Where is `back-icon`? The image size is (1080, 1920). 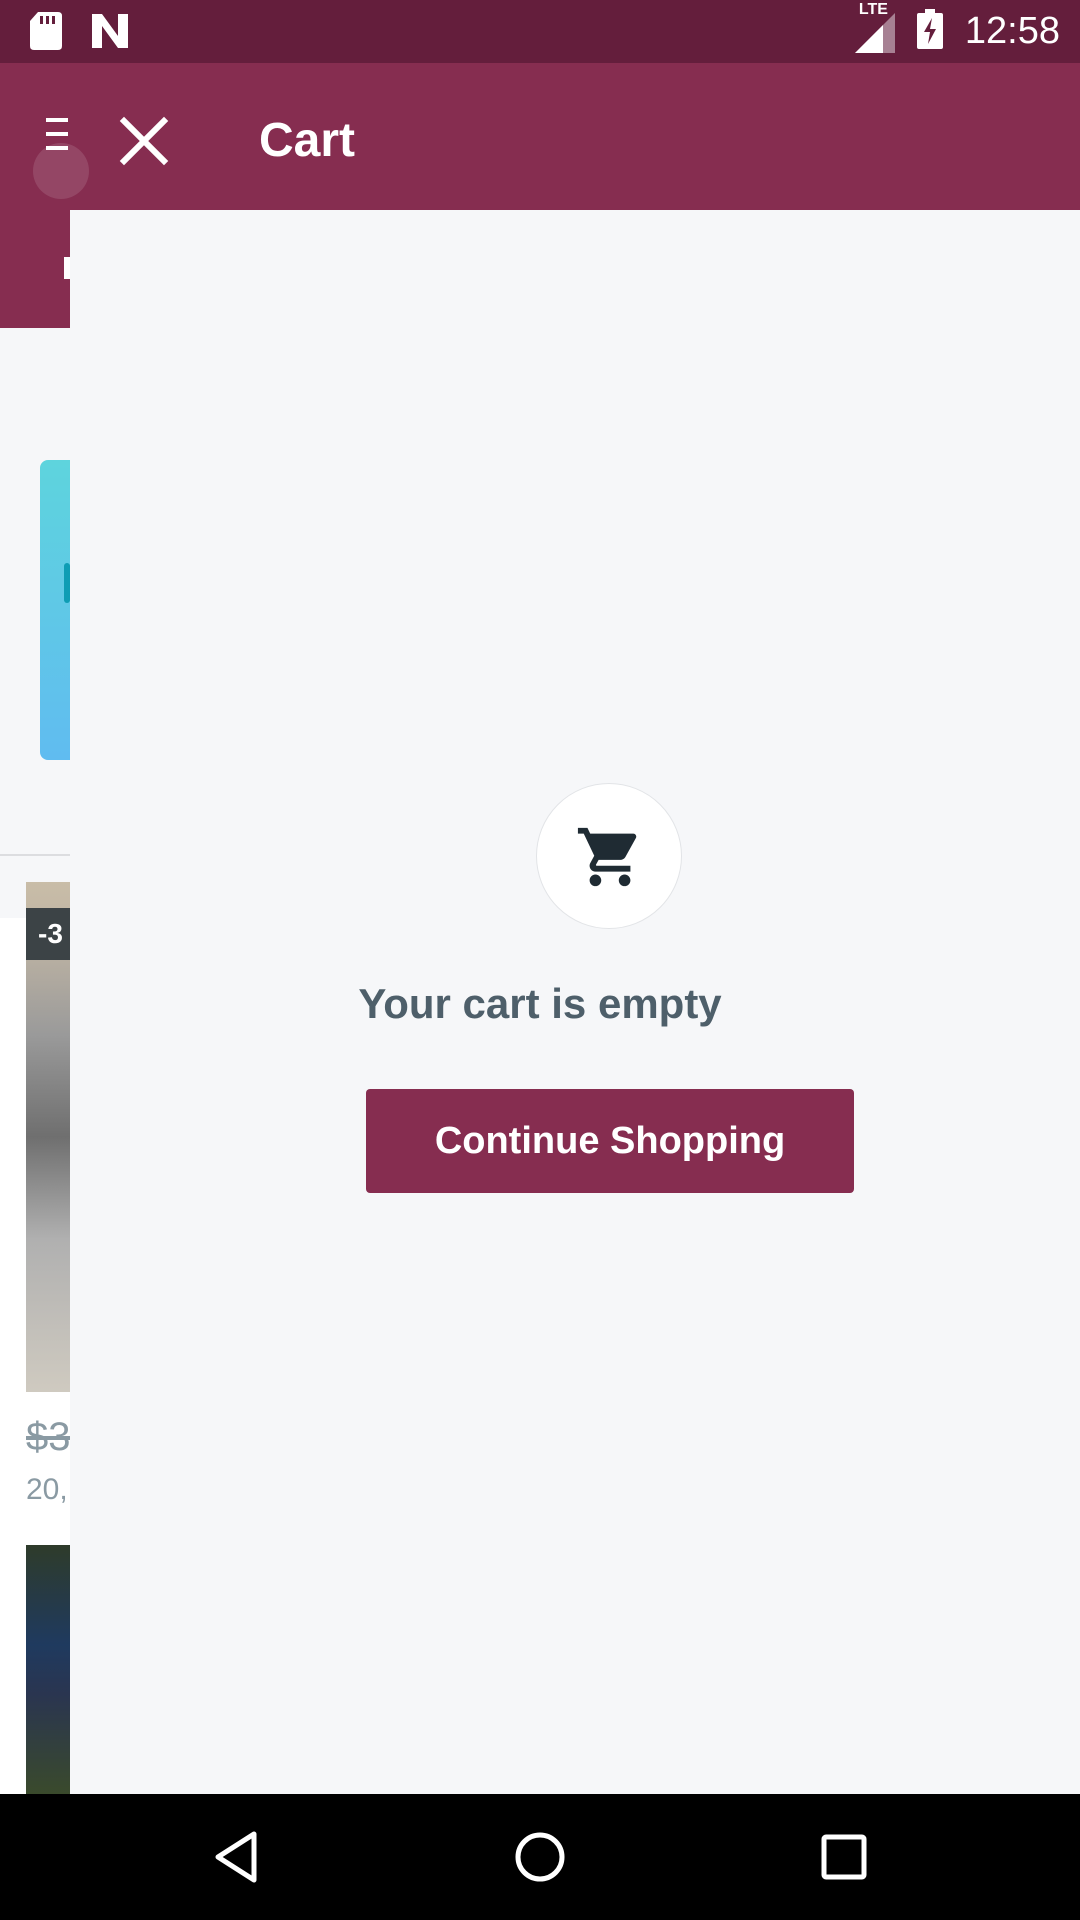 back-icon is located at coordinates (236, 1857).